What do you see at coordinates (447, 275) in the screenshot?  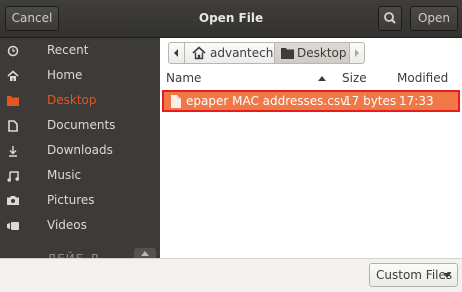 I see `chevron-down-icon` at bounding box center [447, 275].